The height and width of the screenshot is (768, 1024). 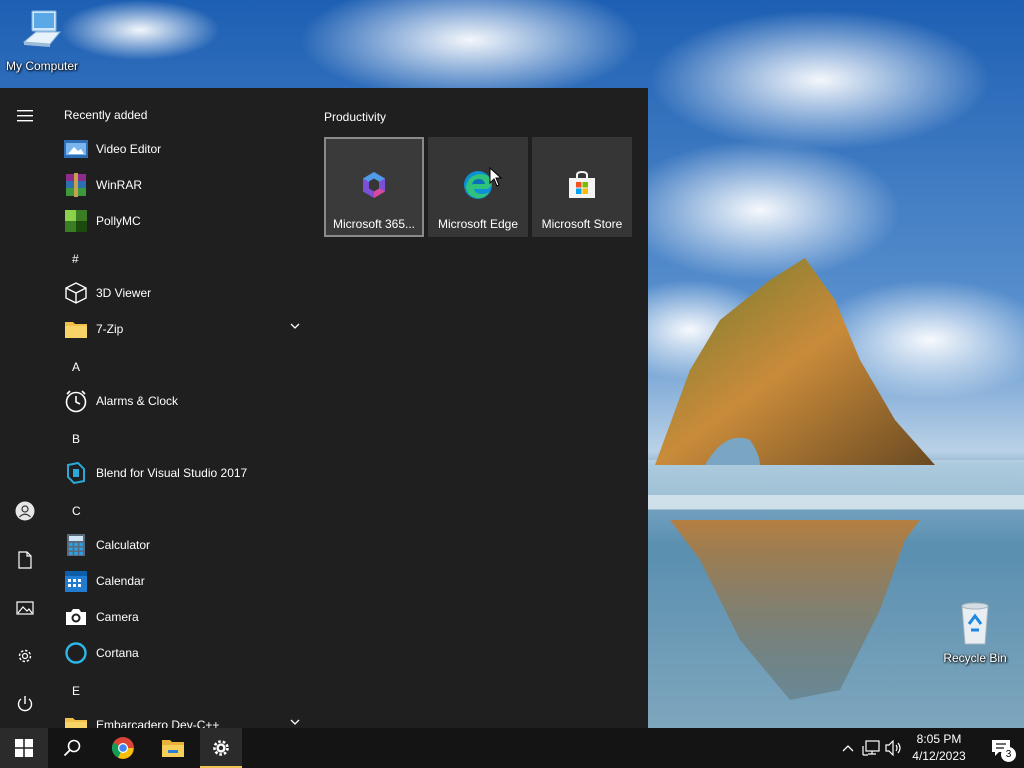 I want to click on taskbar-chrome, so click(x=123, y=748).